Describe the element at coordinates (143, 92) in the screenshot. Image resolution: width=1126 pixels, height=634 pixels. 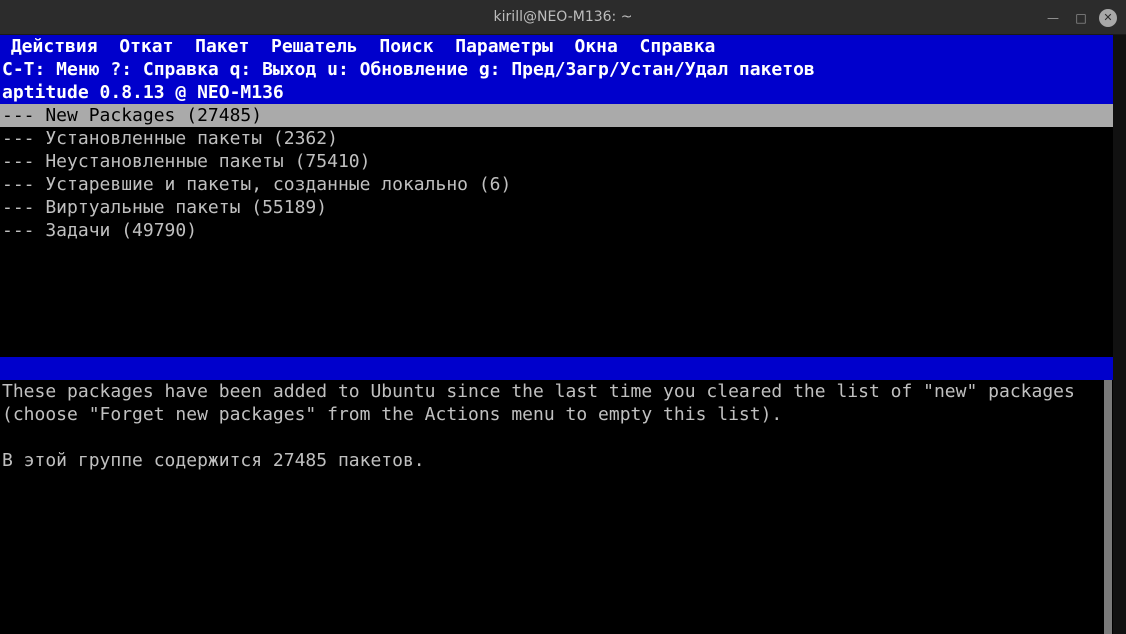
I see `version-text: aptitude 0.8.13 @ NEO-M136` at that location.